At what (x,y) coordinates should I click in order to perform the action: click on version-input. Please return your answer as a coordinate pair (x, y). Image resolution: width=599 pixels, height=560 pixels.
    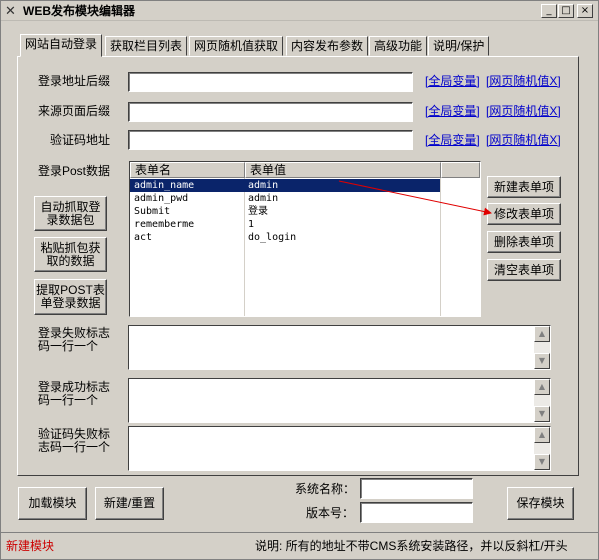
    Looking at the image, I should click on (416, 512).